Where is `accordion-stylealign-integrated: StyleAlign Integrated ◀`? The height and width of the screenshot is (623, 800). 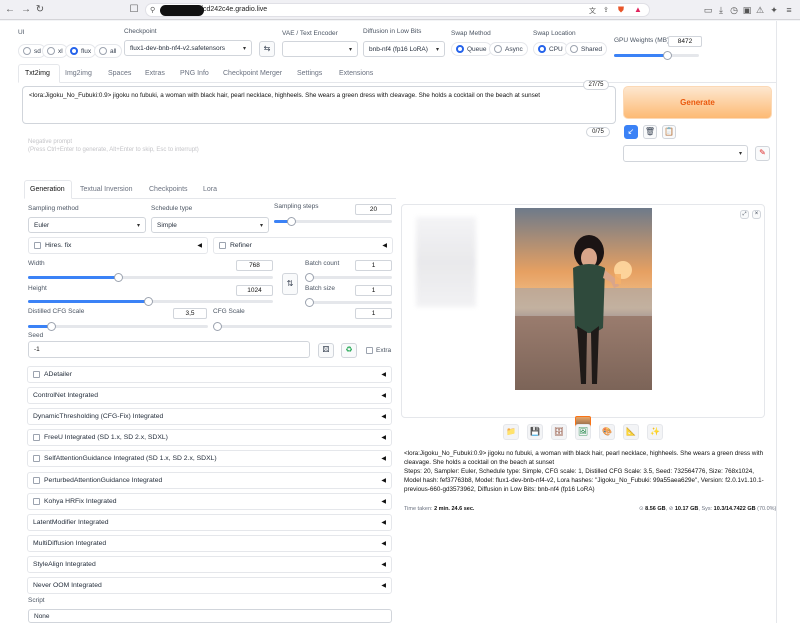
accordion-stylealign-integrated: StyleAlign Integrated ◀ is located at coordinates (209, 564).